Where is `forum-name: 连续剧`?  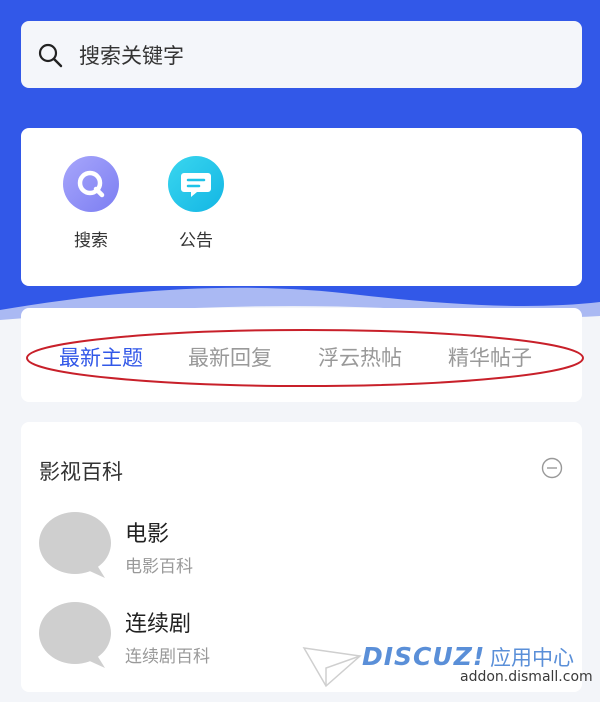 forum-name: 连续剧 is located at coordinates (158, 624).